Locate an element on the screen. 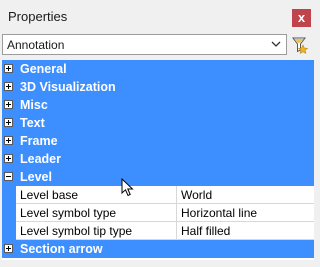  collapse-minus-icon is located at coordinates (8, 176).